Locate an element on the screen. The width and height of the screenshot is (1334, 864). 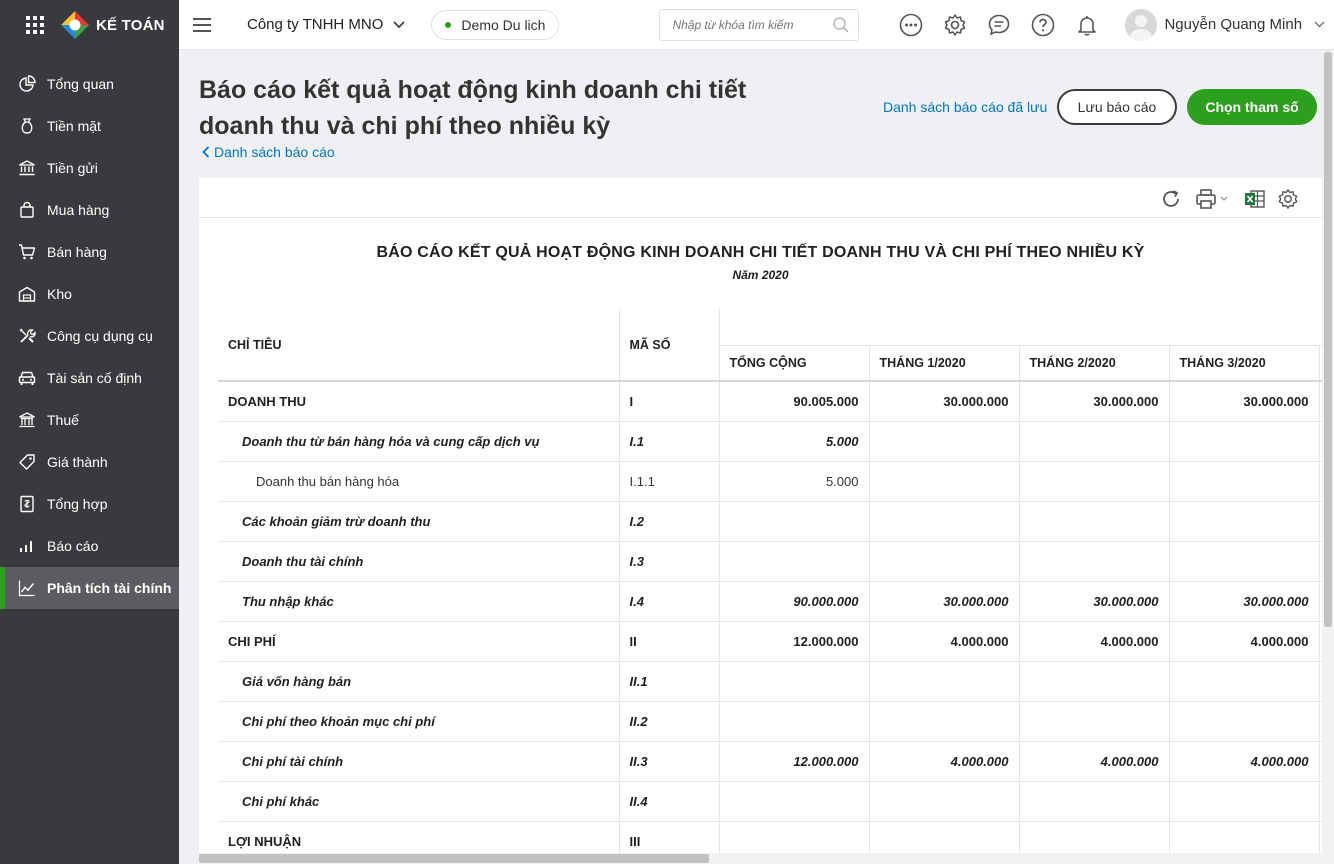
row-indicator-cell: Giá vốn hàng bán is located at coordinates (419, 681).